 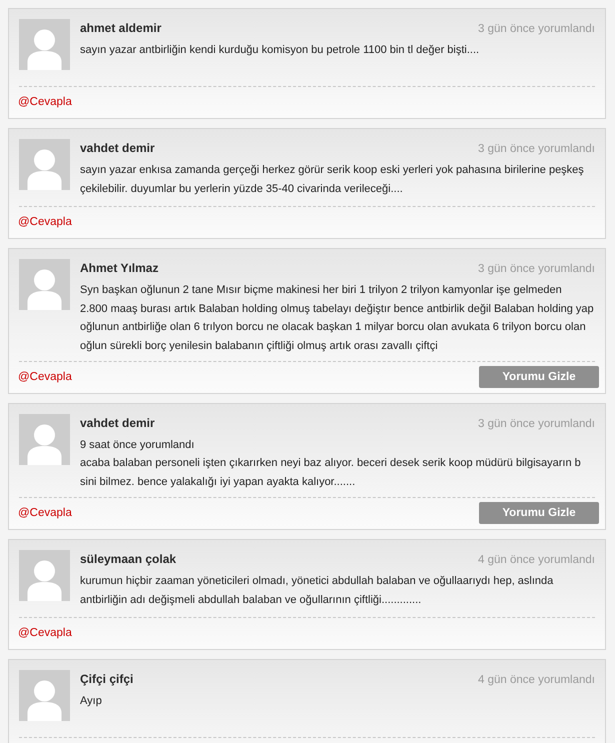 I want to click on comment-text: Syn başkan oğlunun 2 tane Mısır biçme makinesi her biri 1 trilyon 2 trilyon kamyonlar işe gelmeden 2.800 maaş burası artık Balaban holding olmuş tabelayı değiştır bence antbirlik değil Balaban holding yap oğlunun antbirliğe olan 6 trılyon borcu ne olacak başkan 1 milyar borcu olan avukata 6 trilyon borcu olan oğlun sürekli borç yenilesin balabanın çiftliği olmuş artık orası zavallı çiftçi, so click(x=337, y=318).